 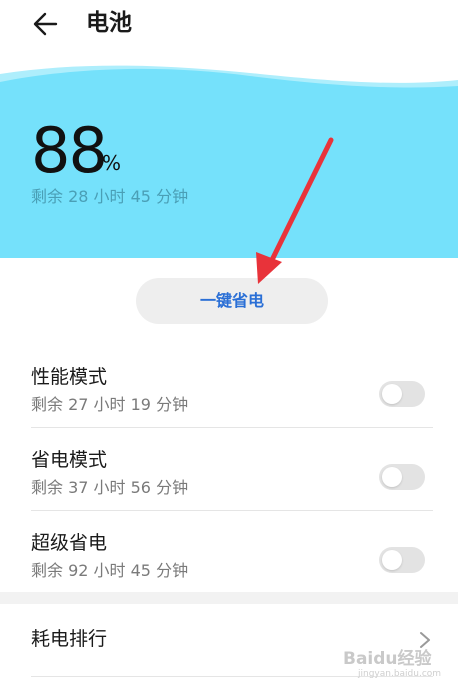 I want to click on battery-percent: 88, so click(x=69, y=150).